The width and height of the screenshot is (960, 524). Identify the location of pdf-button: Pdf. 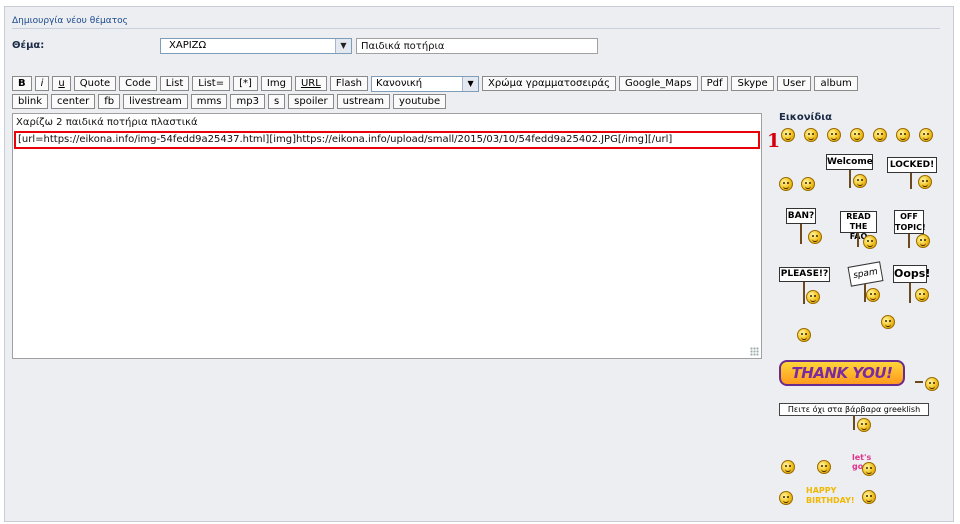
(714, 83).